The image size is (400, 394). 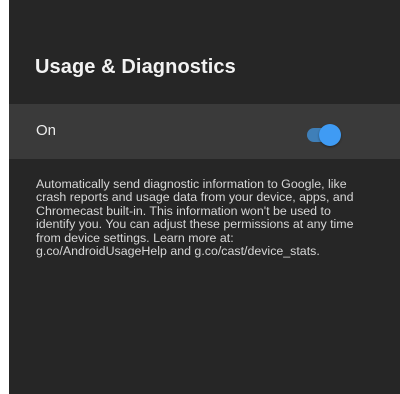 I want to click on toggle-thumb, so click(x=330, y=135).